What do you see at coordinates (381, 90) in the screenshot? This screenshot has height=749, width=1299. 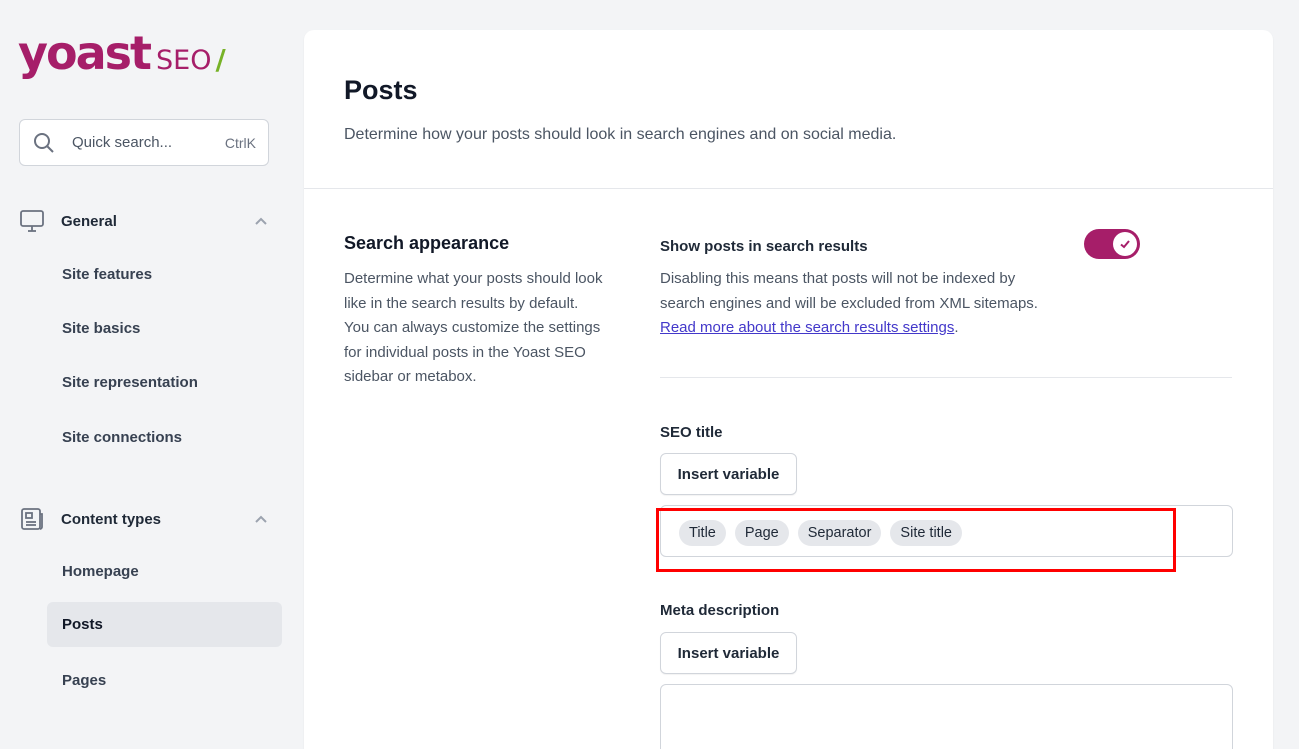 I see `page-title: Posts` at bounding box center [381, 90].